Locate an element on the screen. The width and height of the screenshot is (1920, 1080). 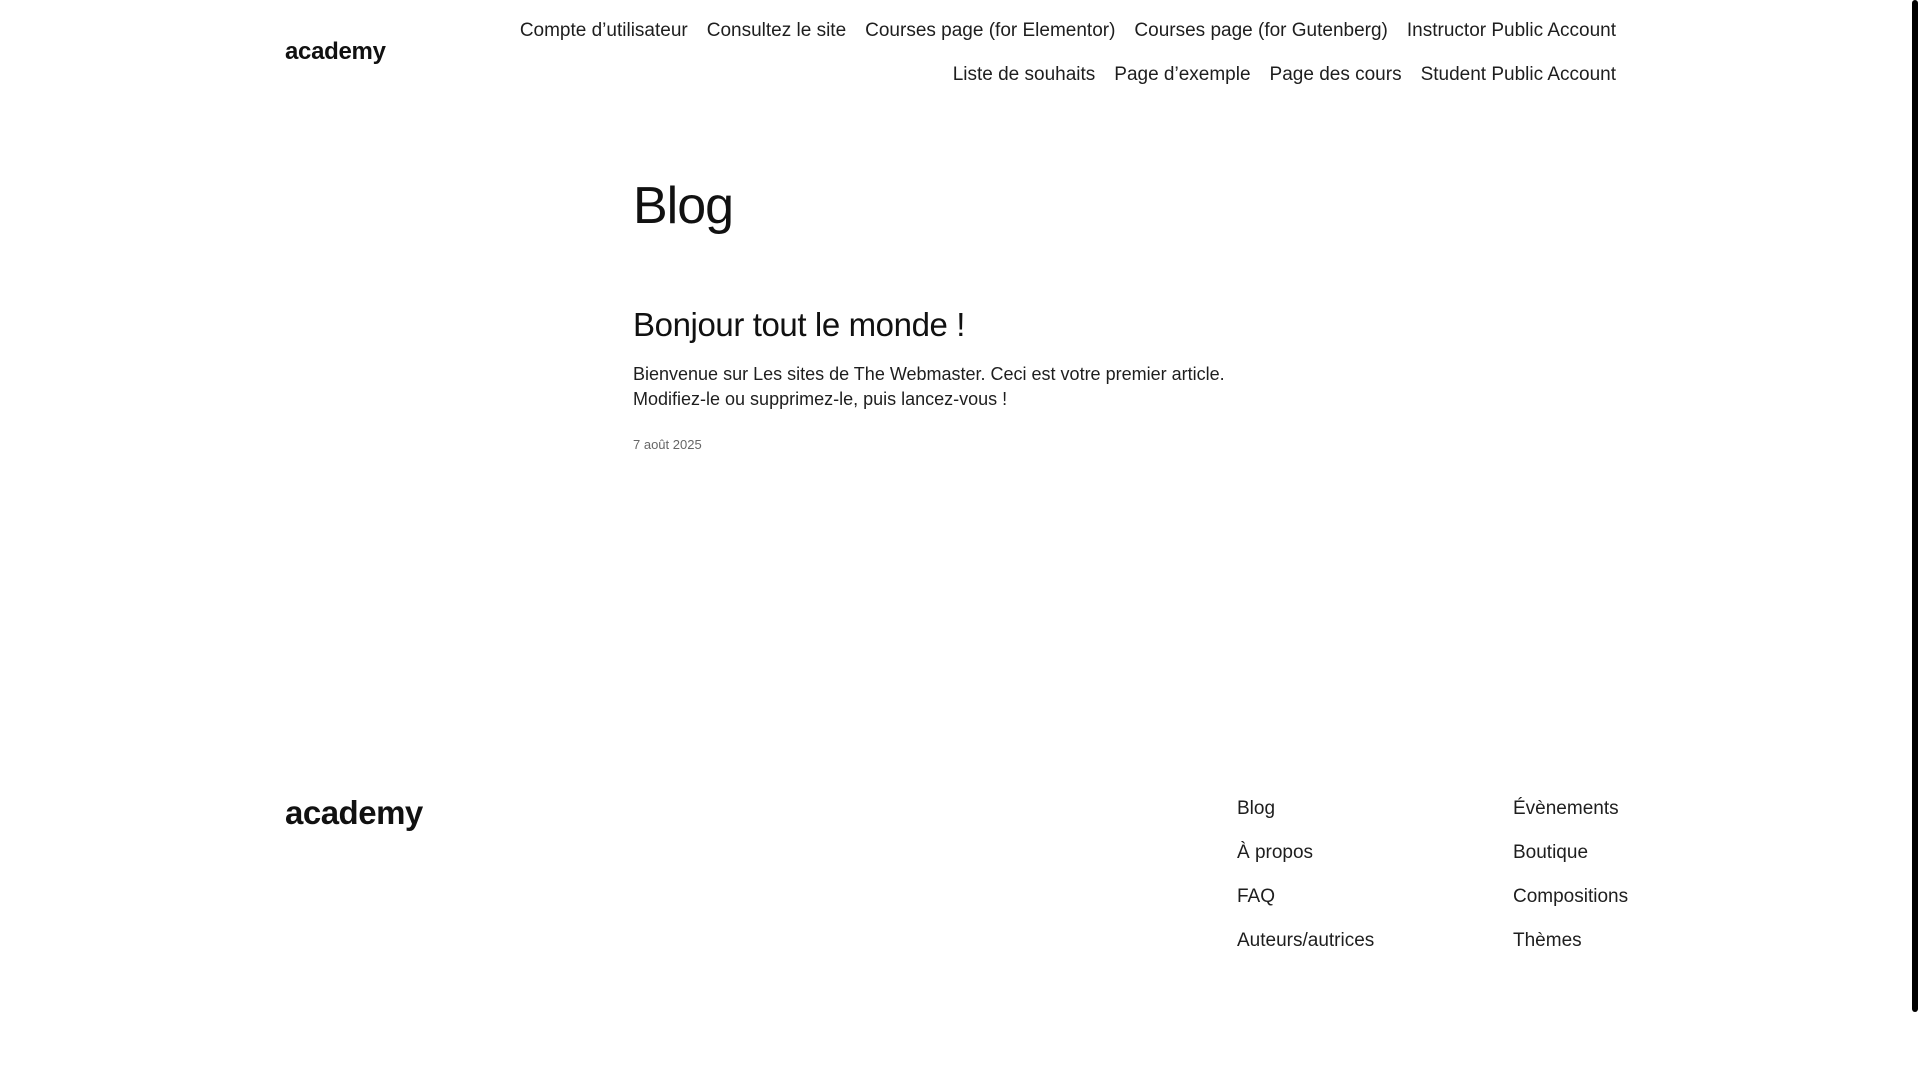
nav-link-consultez-le-site: Consultez le site is located at coordinates (776, 31).